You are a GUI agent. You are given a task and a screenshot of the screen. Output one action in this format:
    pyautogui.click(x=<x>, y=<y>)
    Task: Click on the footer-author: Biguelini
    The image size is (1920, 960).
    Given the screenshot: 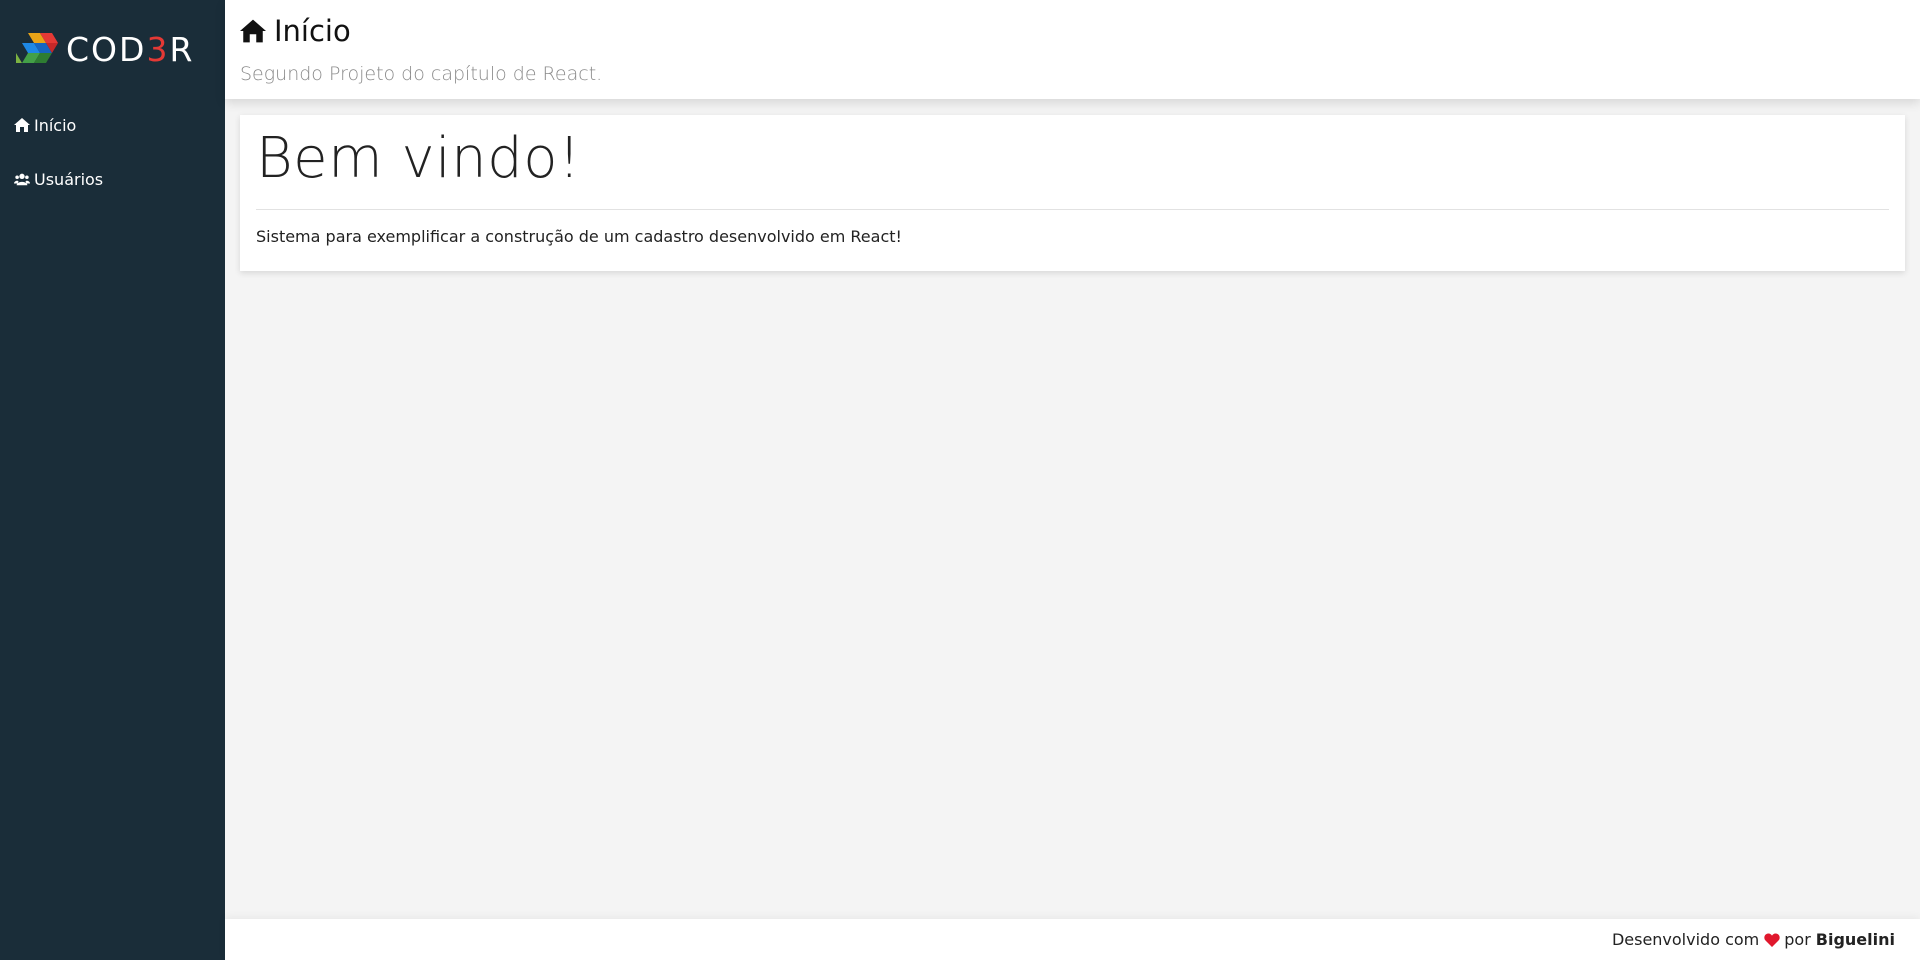 What is the action you would take?
    pyautogui.click(x=1855, y=939)
    